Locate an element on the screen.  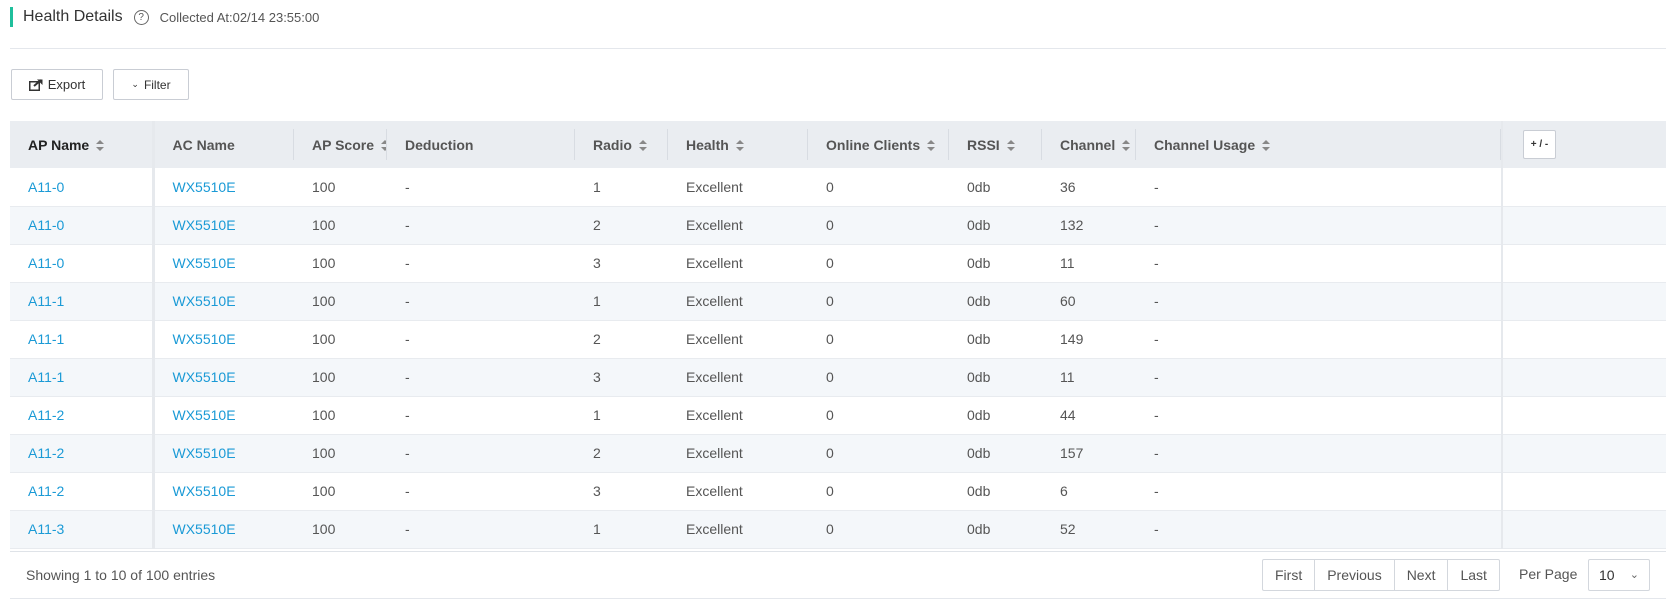
title-accent-bar is located at coordinates (11, 17).